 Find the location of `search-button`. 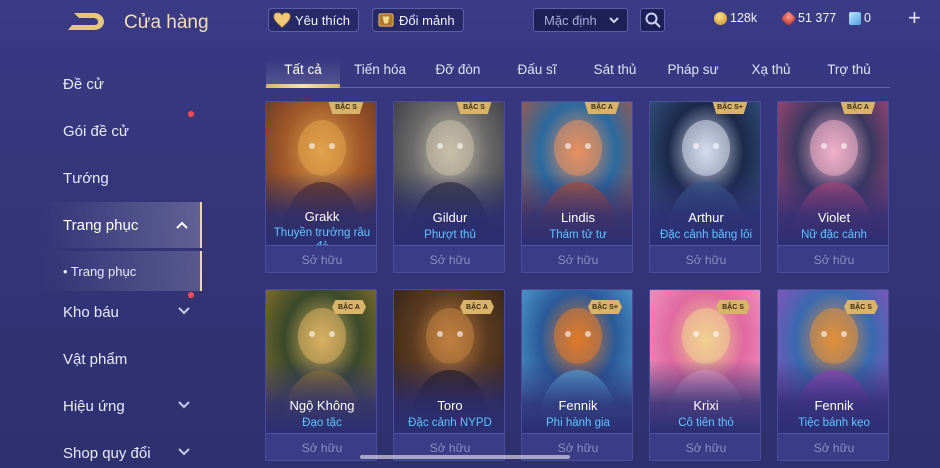

search-button is located at coordinates (652, 20).